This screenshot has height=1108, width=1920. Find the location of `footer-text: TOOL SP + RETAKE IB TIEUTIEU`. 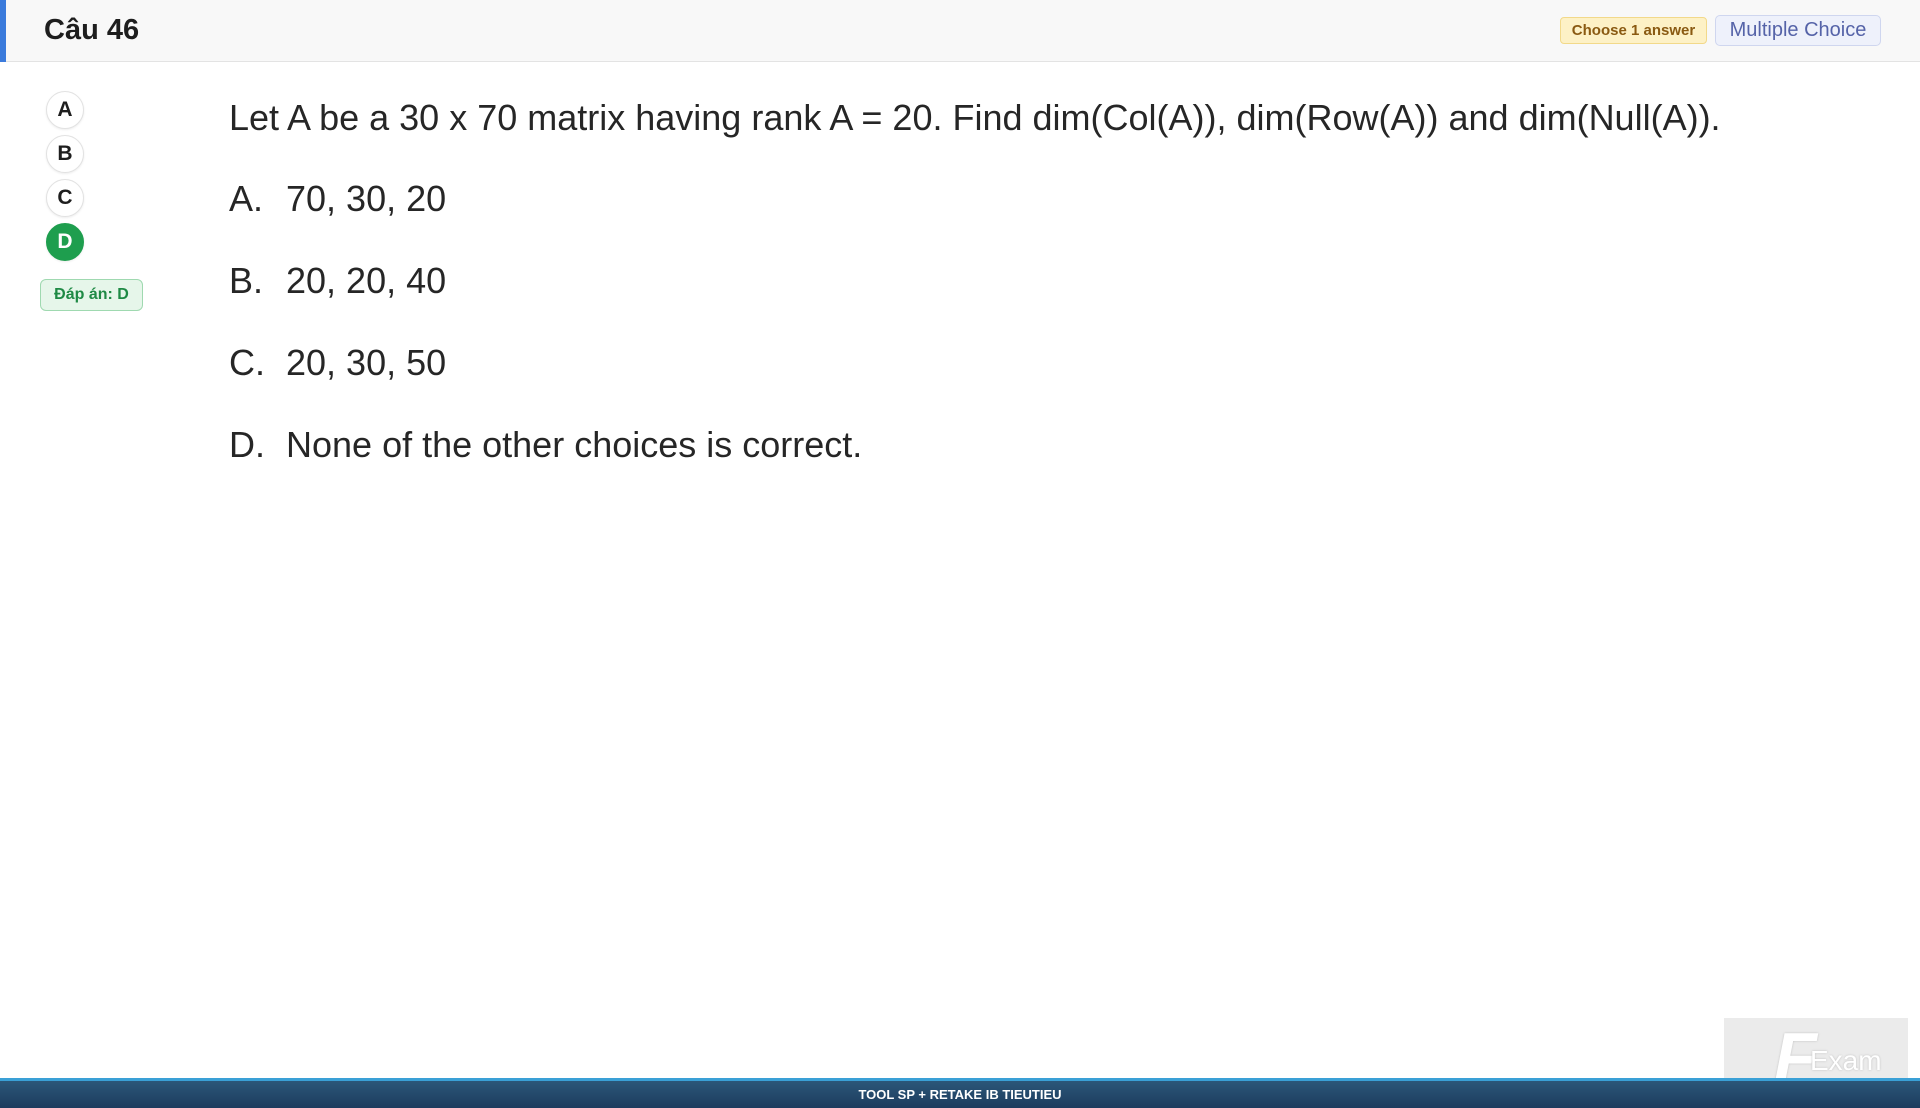

footer-text: TOOL SP + RETAKE IB TIEUTIEU is located at coordinates (960, 1094).